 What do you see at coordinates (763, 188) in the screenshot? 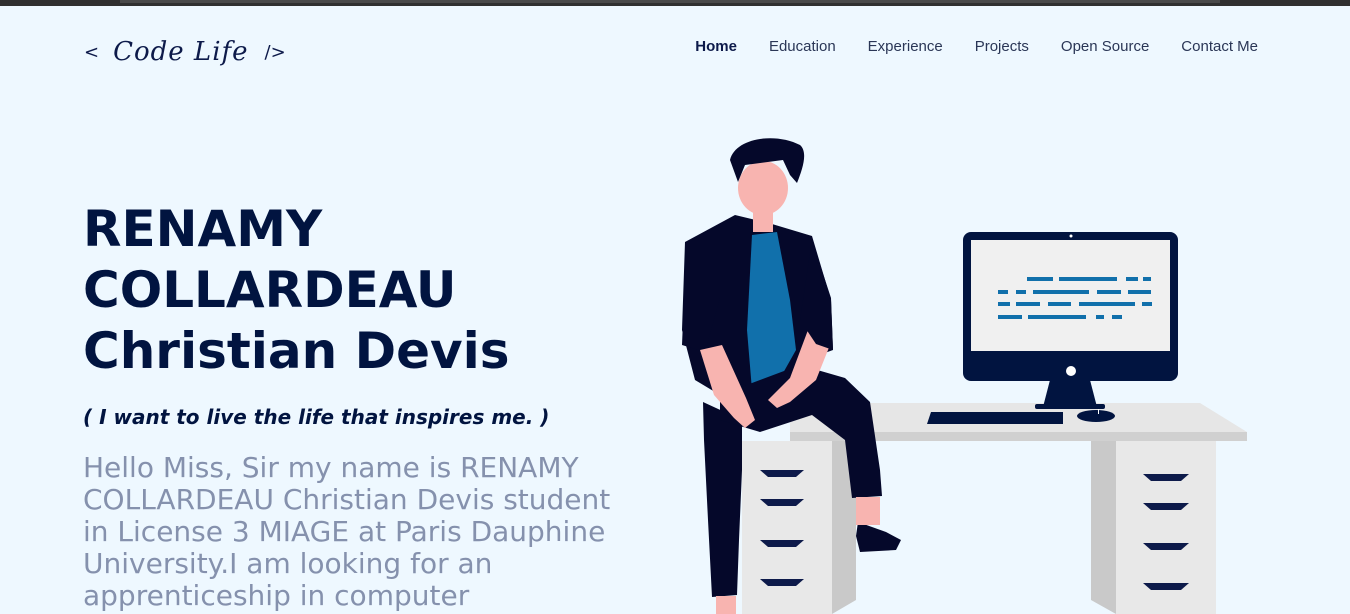
I see `person-face` at bounding box center [763, 188].